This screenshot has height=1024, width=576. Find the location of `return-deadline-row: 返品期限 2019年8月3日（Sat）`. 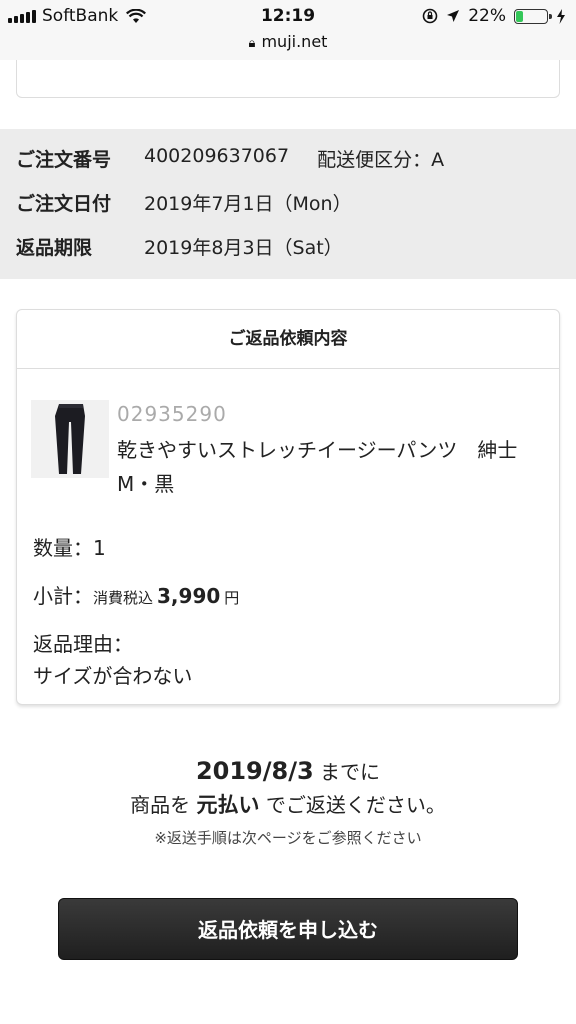

return-deadline-row: 返品期限 2019年8月3日（Sat） is located at coordinates (179, 246).